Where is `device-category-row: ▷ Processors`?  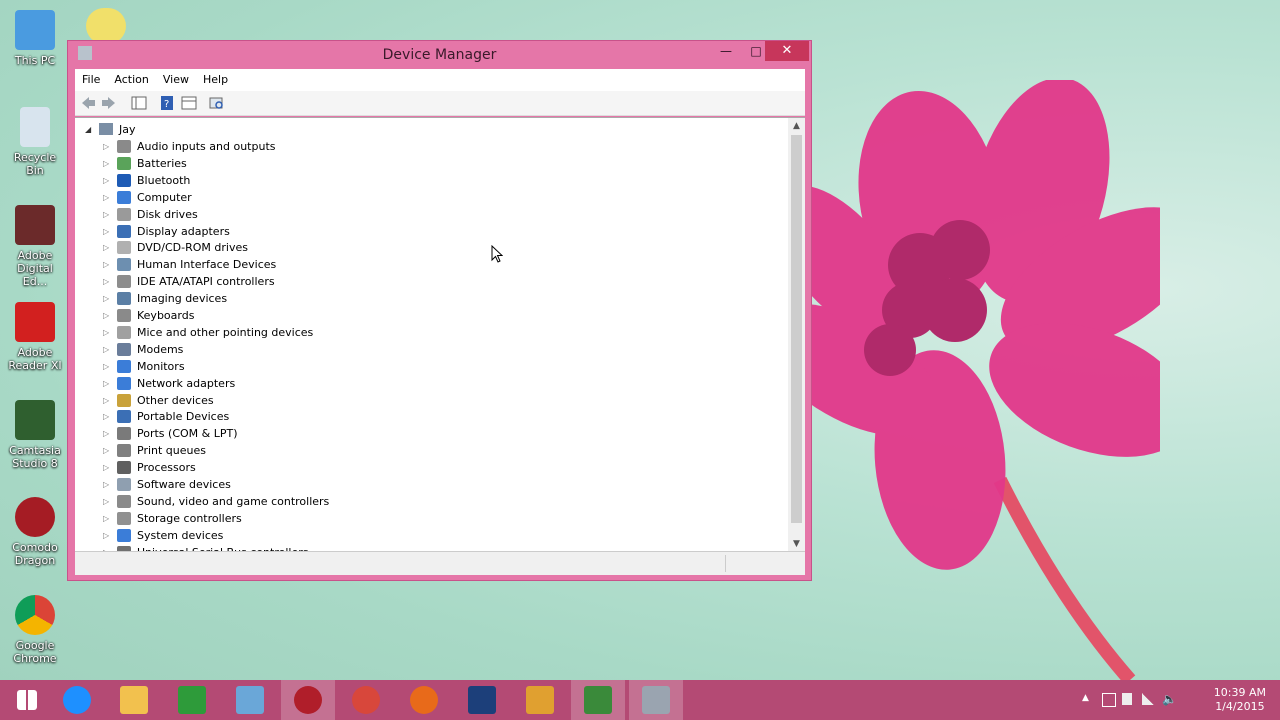 device-category-row: ▷ Processors is located at coordinates (149, 467).